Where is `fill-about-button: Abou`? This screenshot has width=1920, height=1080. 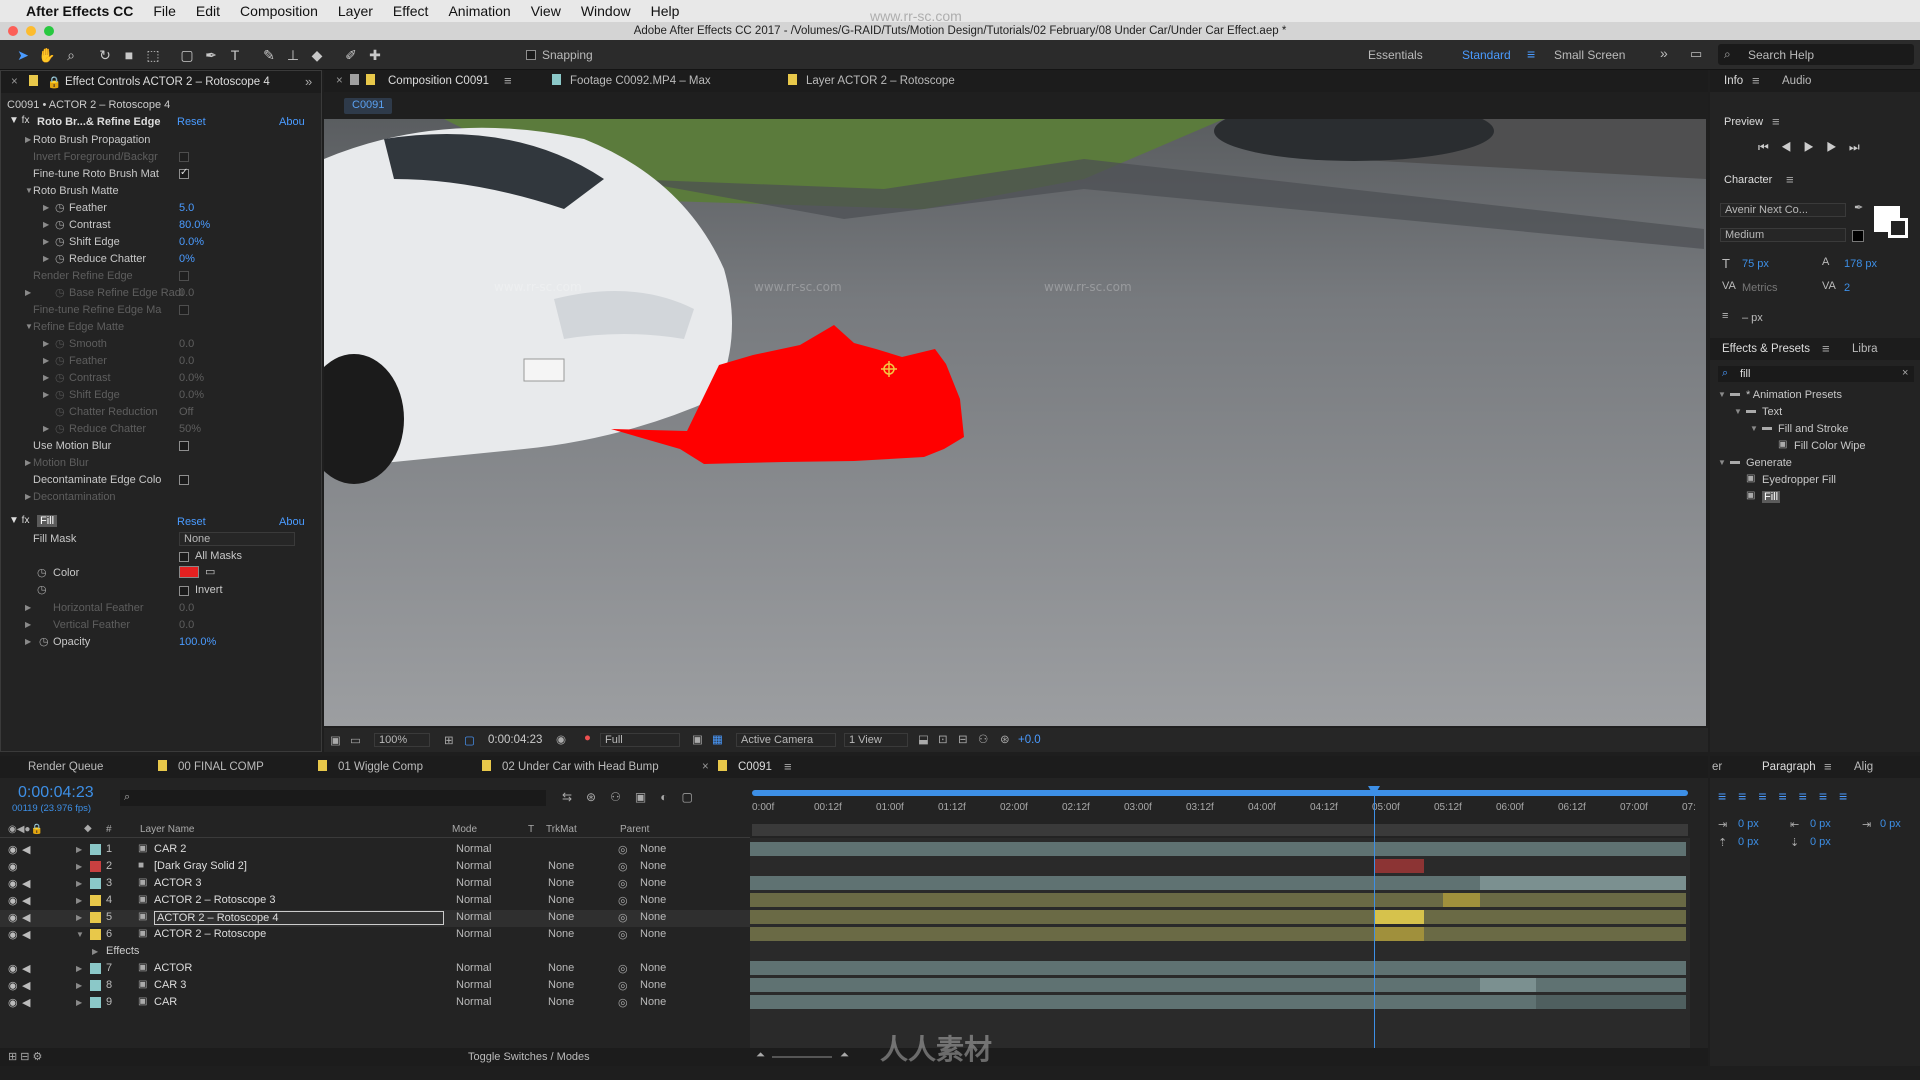
fill-about-button: Abou is located at coordinates (292, 522).